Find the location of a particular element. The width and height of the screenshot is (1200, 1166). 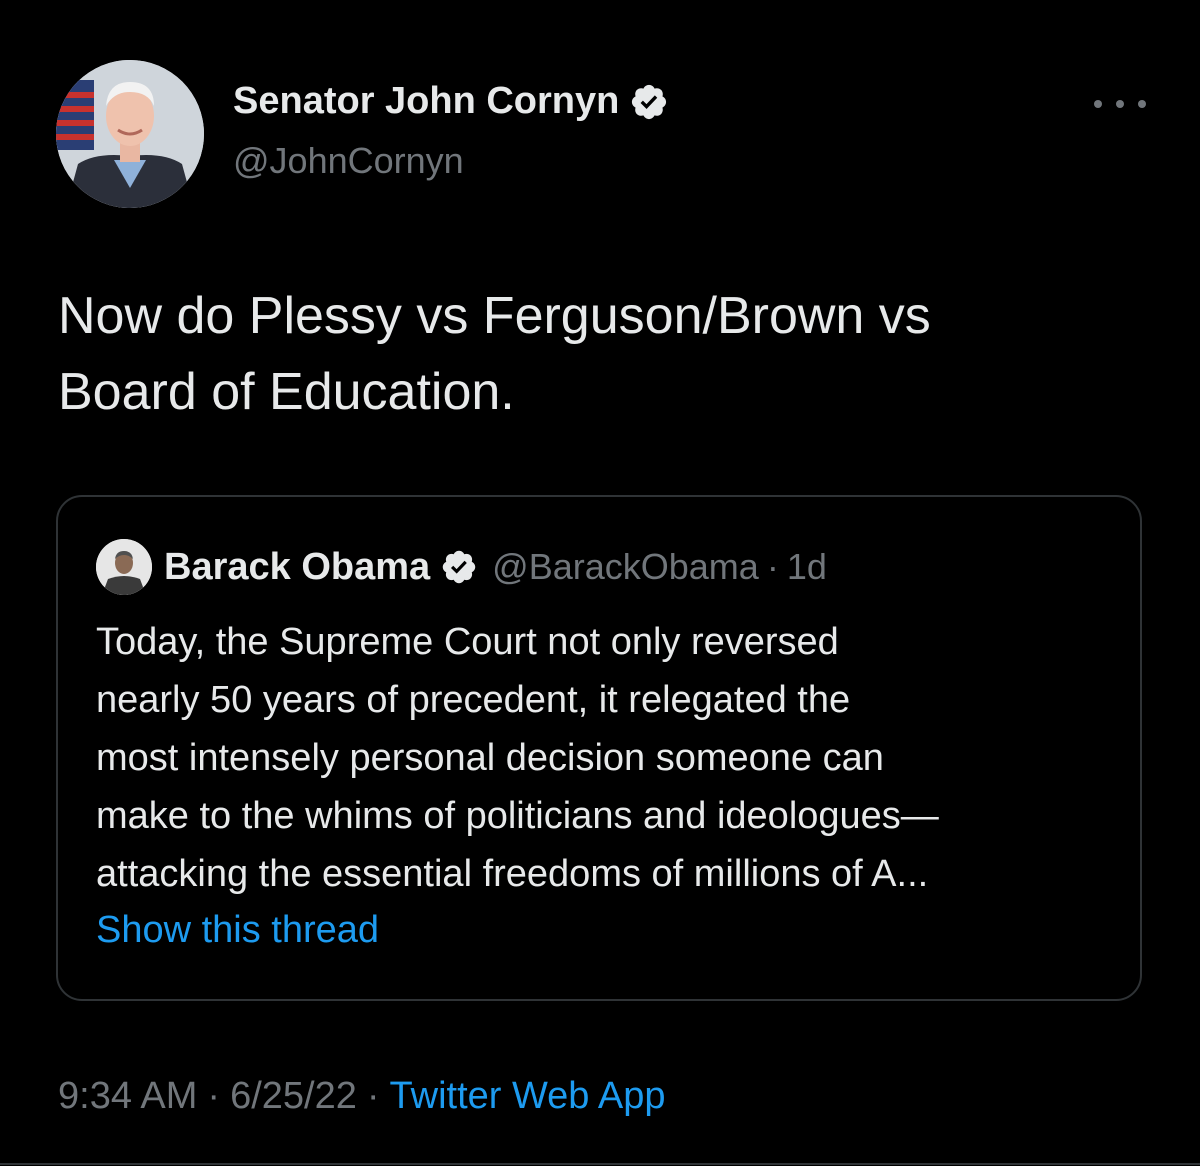

tweet-text-line: Board of Education. is located at coordinates (286, 392).